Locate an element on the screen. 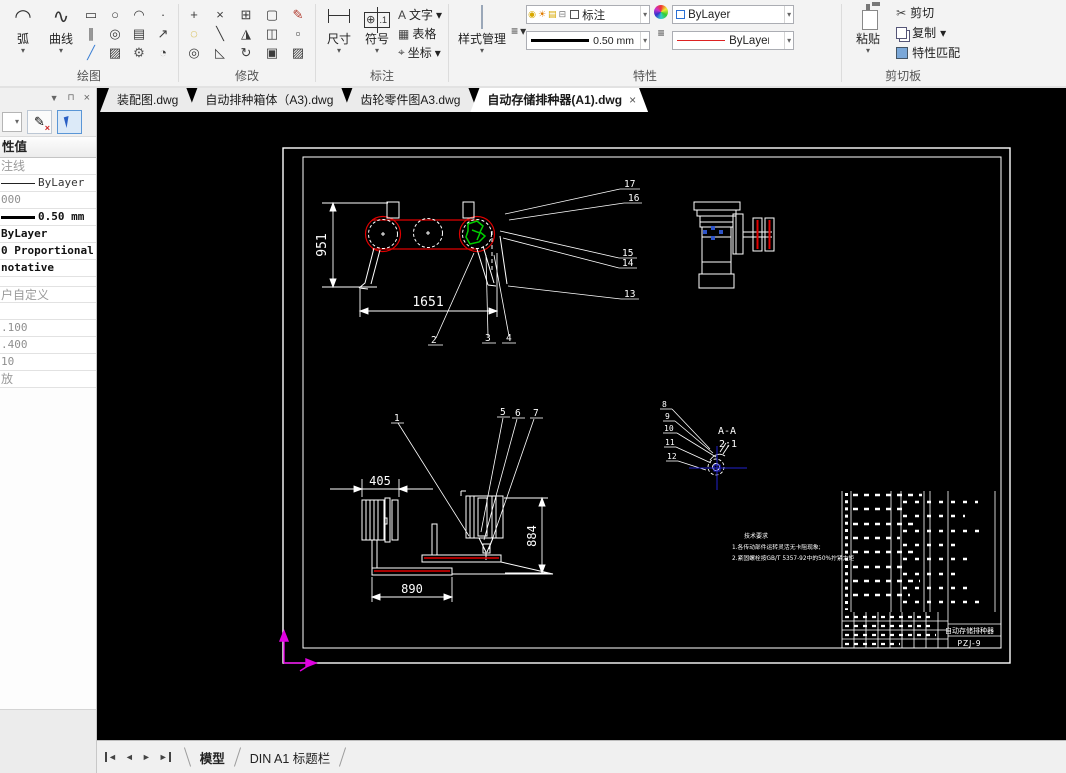 The width and height of the screenshot is (1066, 773). array-tool-button: ⊞ is located at coordinates (246, 15).